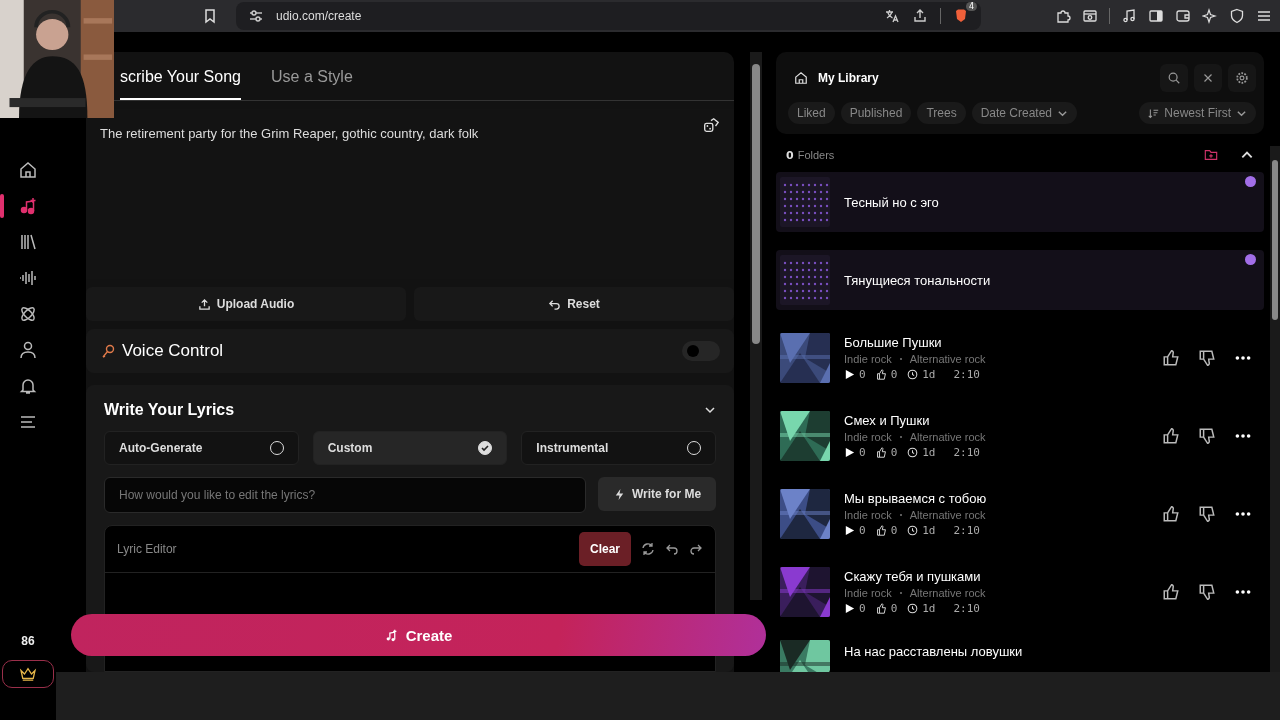 This screenshot has height=720, width=1280. I want to click on dice-icon, so click(711, 126).